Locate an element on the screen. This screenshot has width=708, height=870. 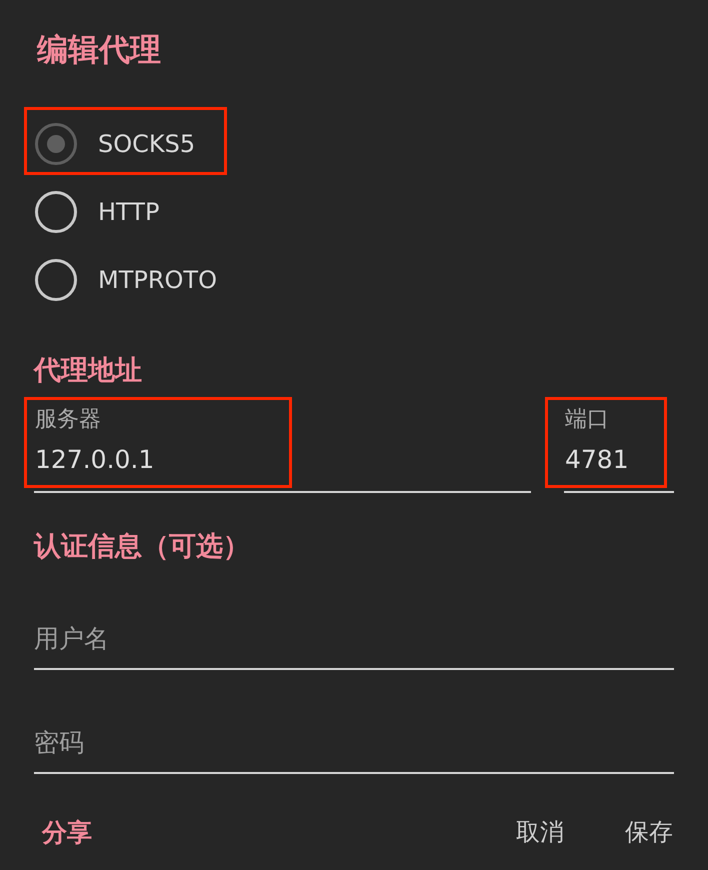
input-field: 密码 is located at coordinates (354, 748).